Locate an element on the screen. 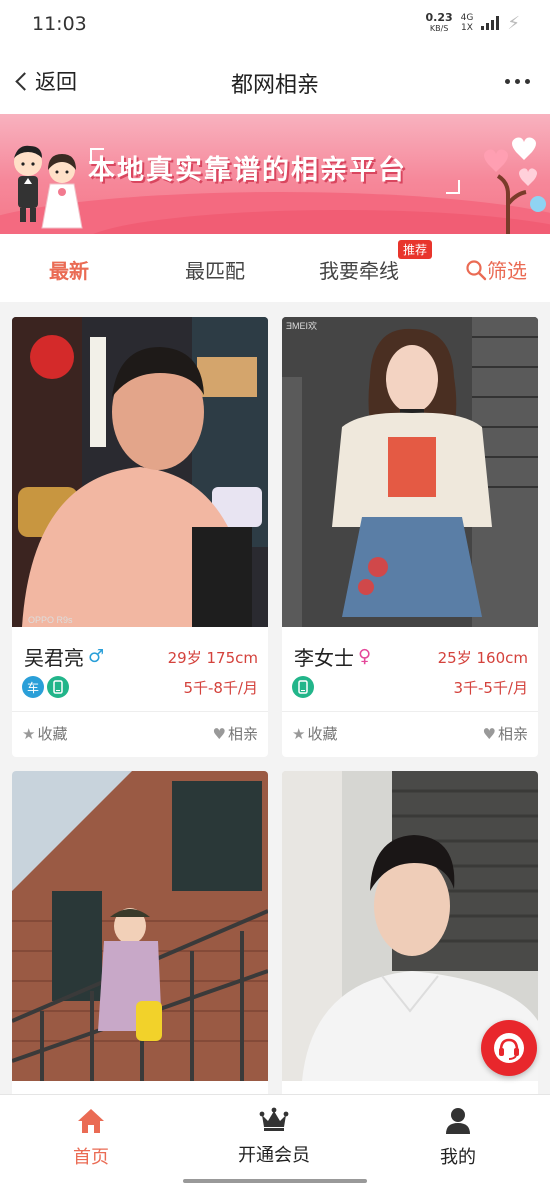  promo-banner: 本地真实靠谱的相亲平台 is located at coordinates (275, 174).